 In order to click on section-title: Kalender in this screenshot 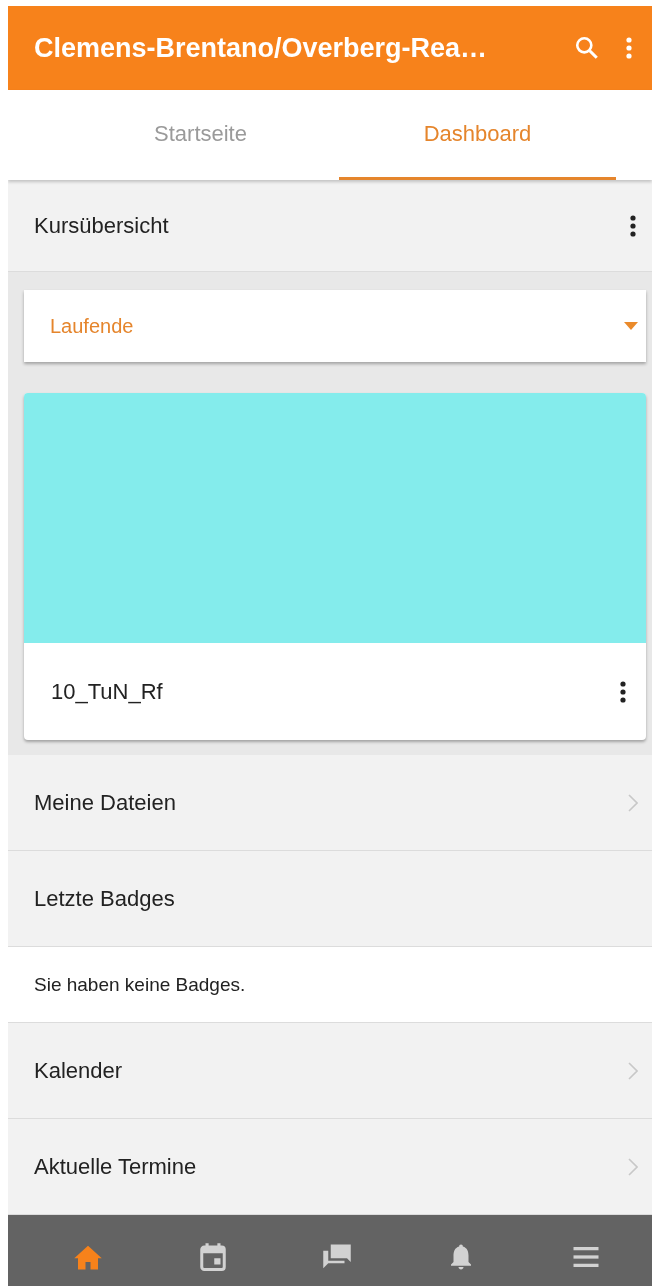, I will do `click(79, 1070)`.